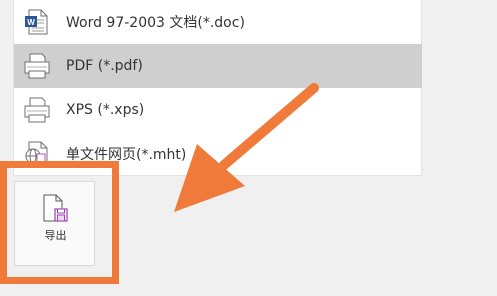 Image resolution: width=497 pixels, height=296 pixels. Describe the element at coordinates (218, 154) in the screenshot. I see `menu-item-mht: 单文件网页(*.mht)` at that location.